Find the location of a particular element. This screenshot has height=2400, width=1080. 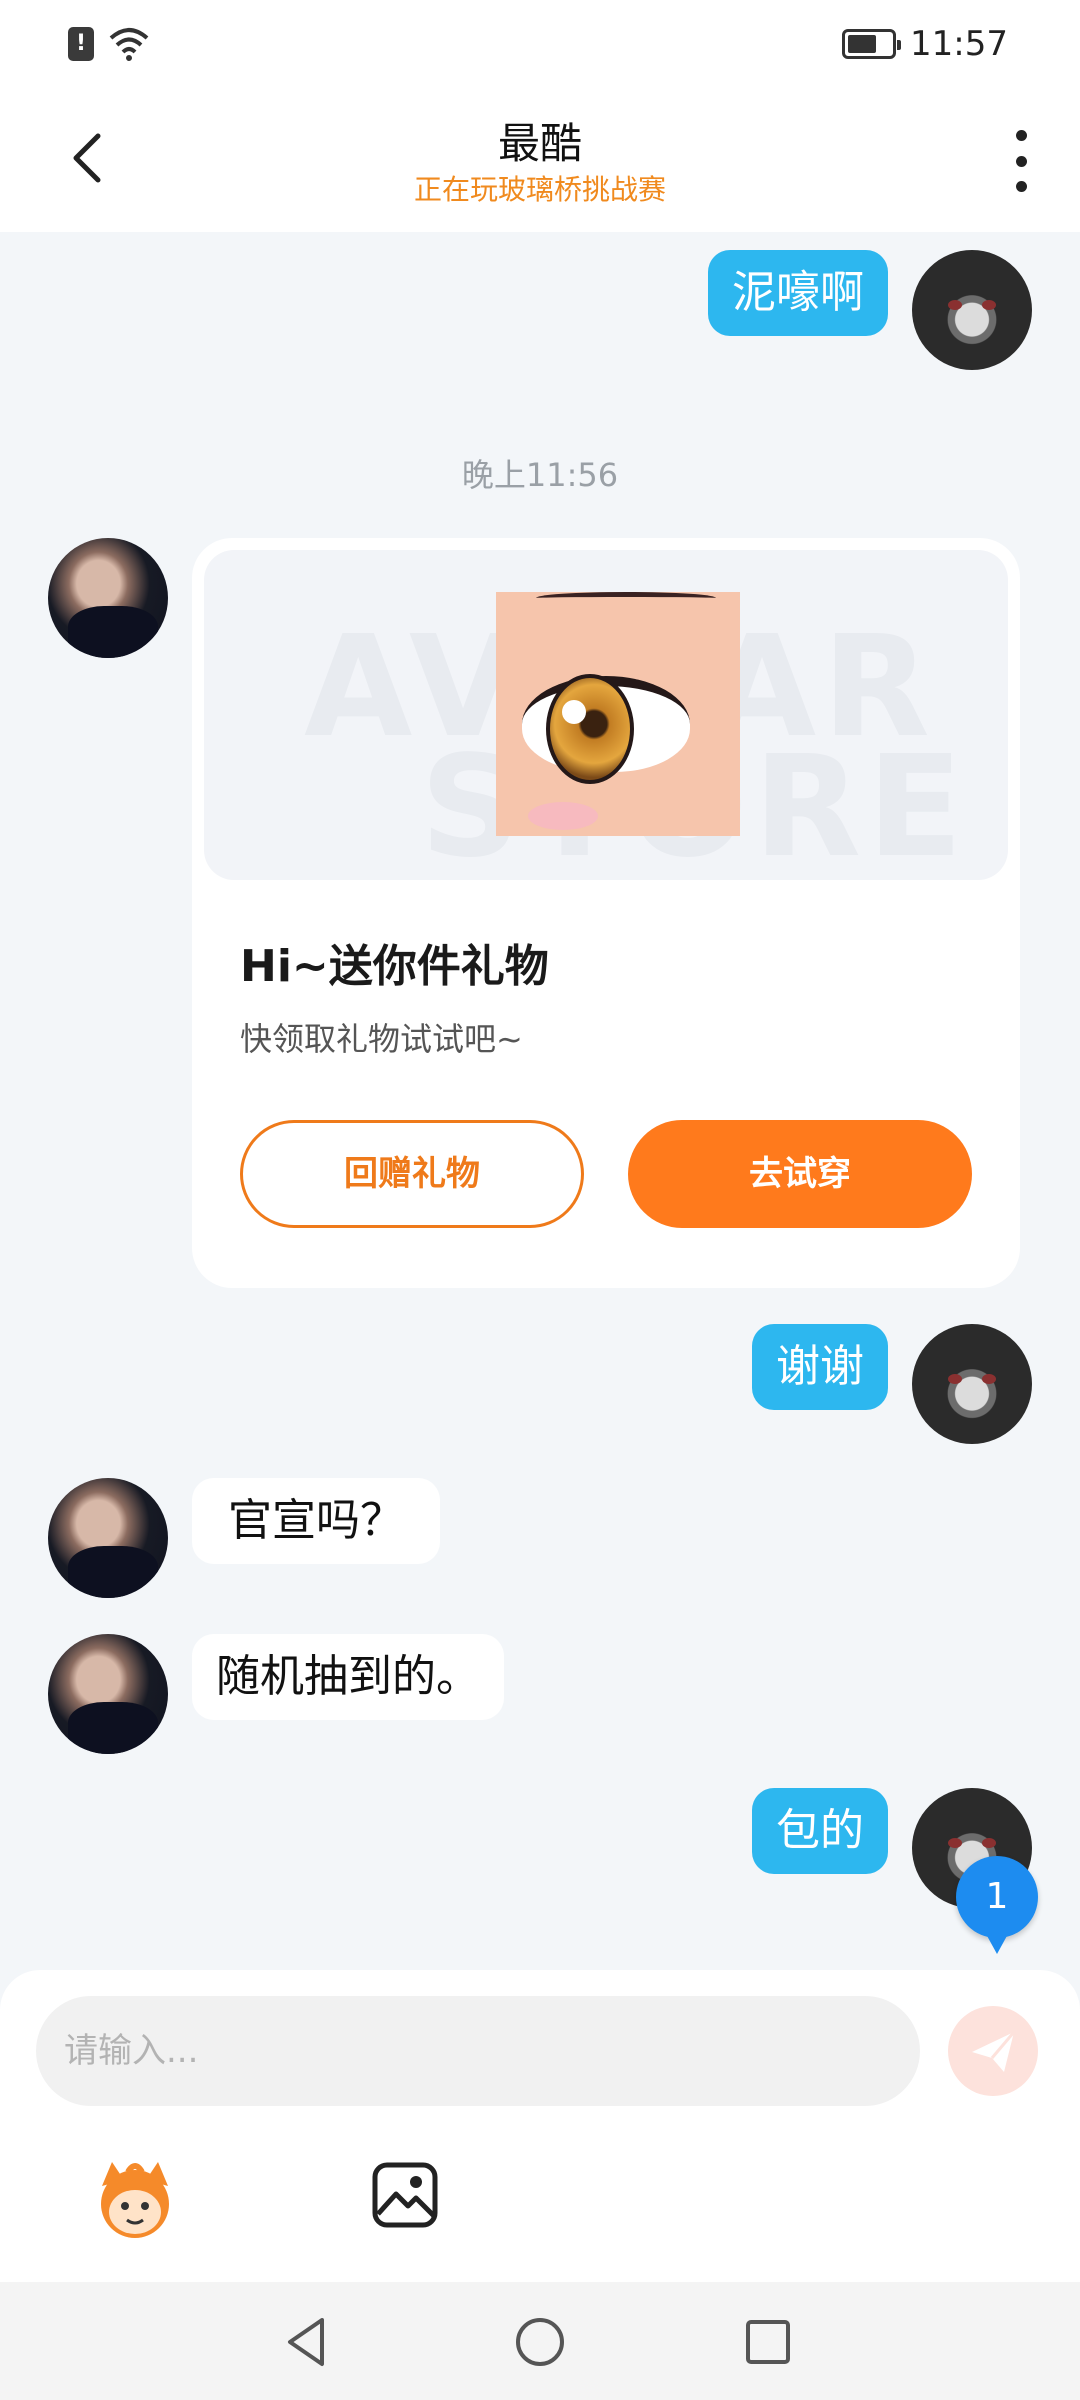

nav-recents-button is located at coordinates (768, 2342).